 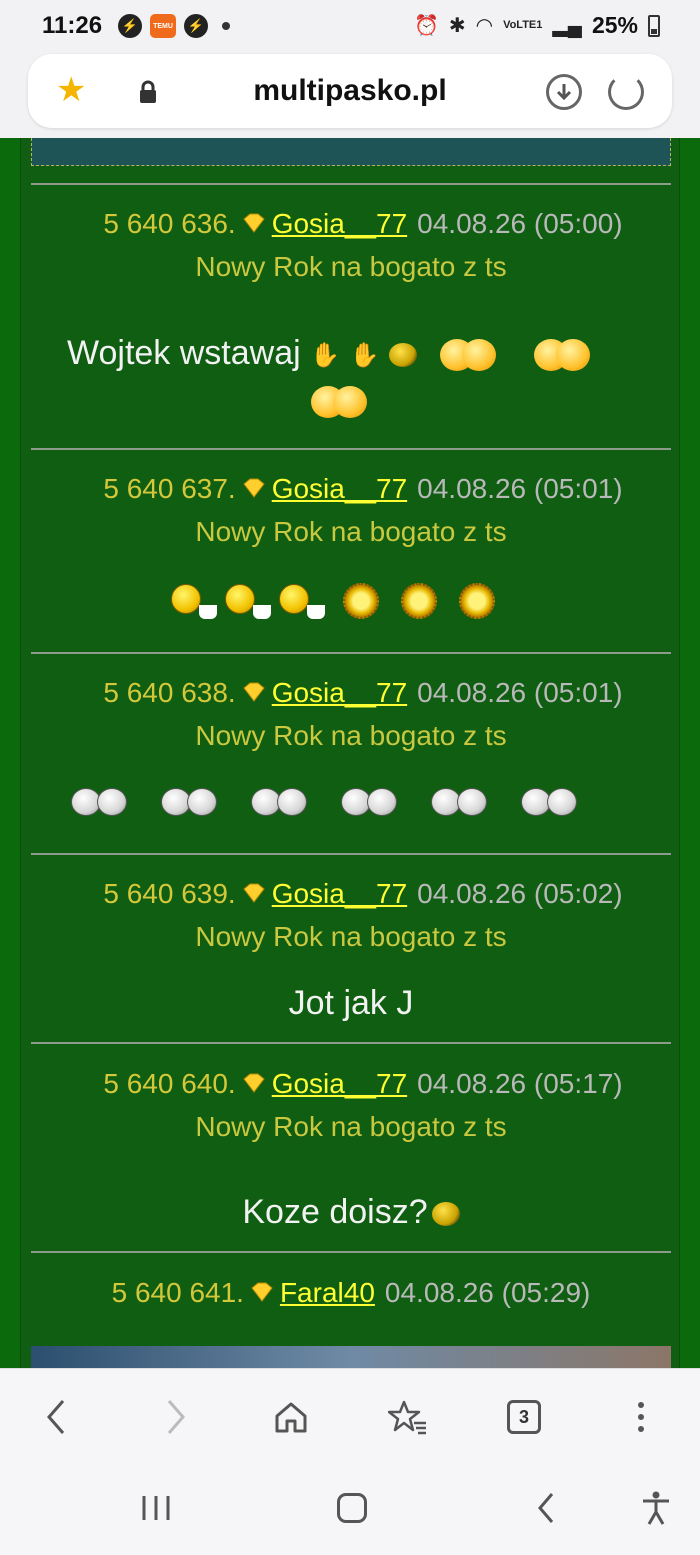 I want to click on tab-count: 3, so click(x=524, y=1417).